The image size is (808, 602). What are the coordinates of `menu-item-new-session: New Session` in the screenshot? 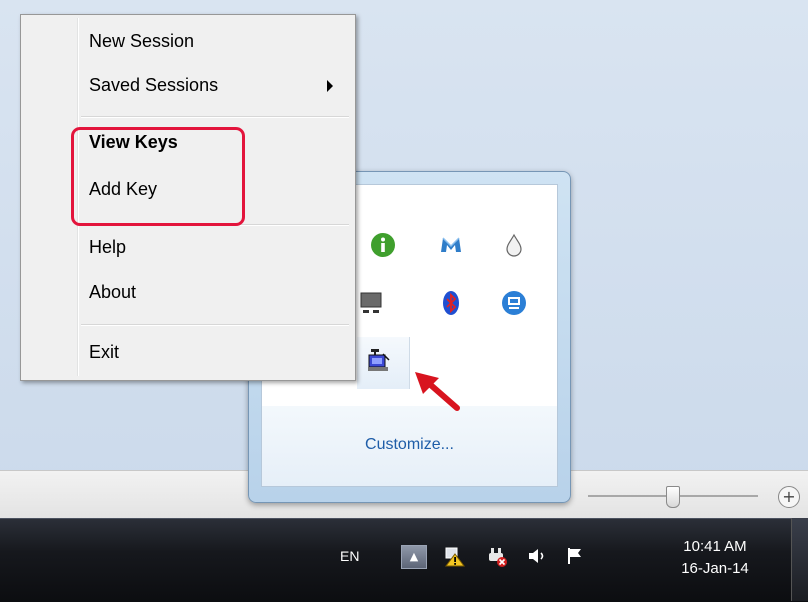 It's located at (187, 42).